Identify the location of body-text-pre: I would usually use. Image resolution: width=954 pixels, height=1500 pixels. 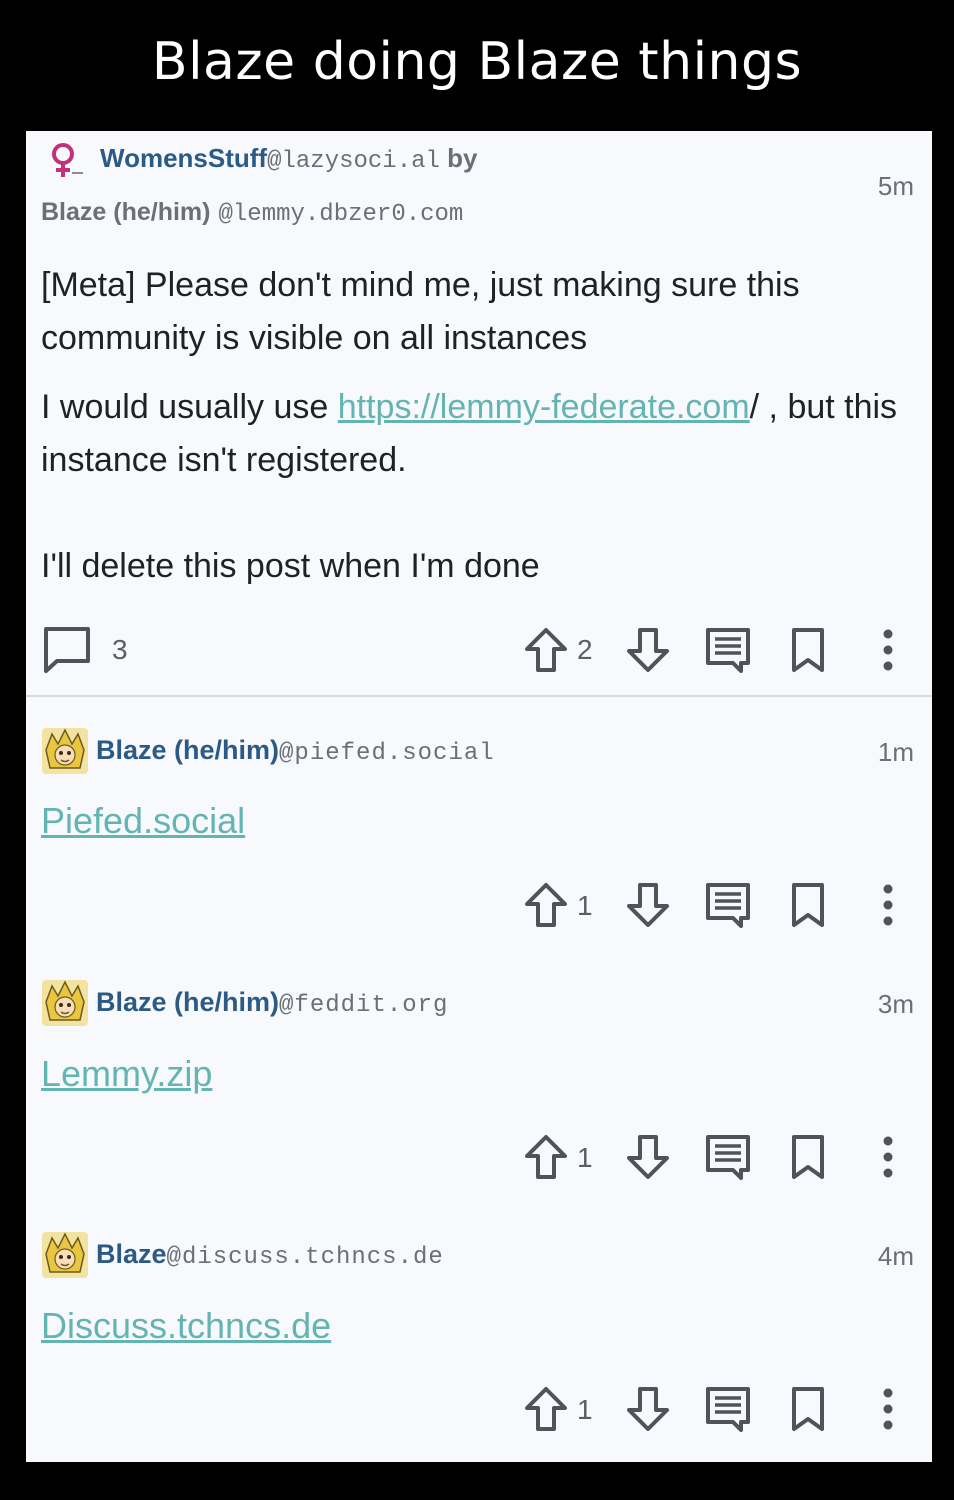
(189, 407).